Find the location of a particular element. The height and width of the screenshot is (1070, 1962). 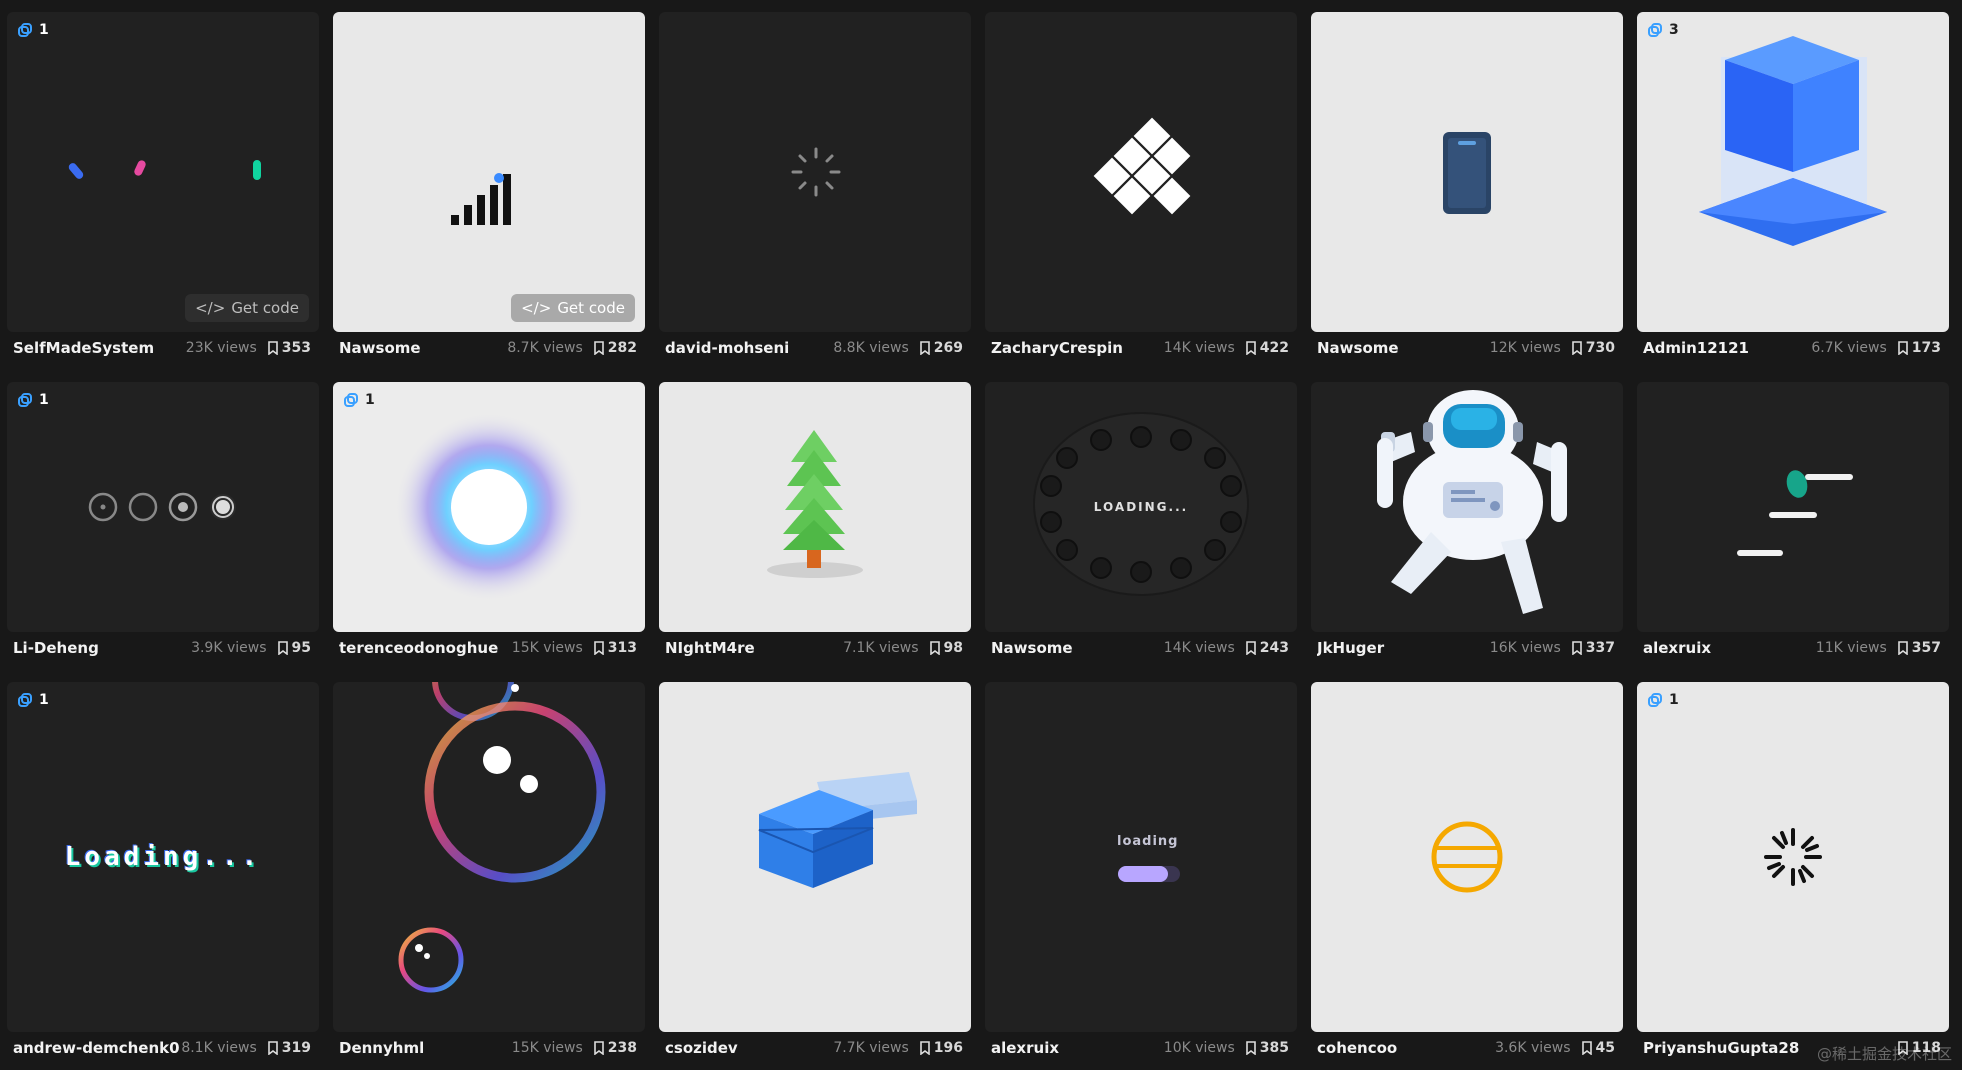

card-meta: andrew-demchenk0 8.1K views 319 is located at coordinates (162, 1048).